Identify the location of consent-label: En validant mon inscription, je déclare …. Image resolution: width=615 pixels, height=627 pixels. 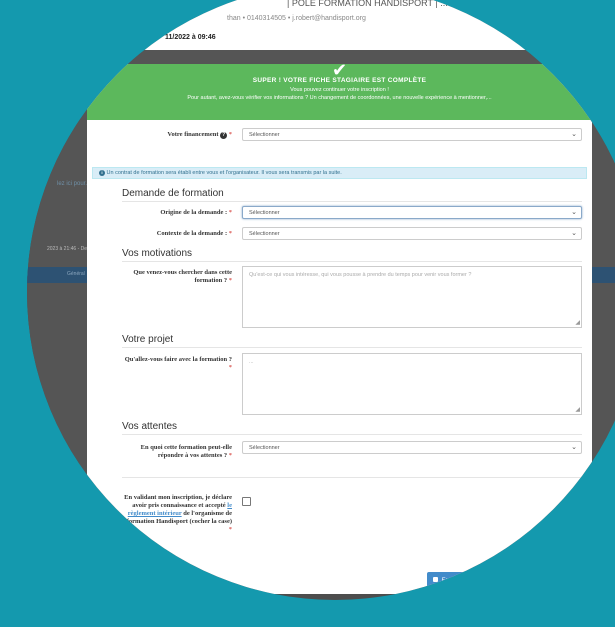
(178, 513).